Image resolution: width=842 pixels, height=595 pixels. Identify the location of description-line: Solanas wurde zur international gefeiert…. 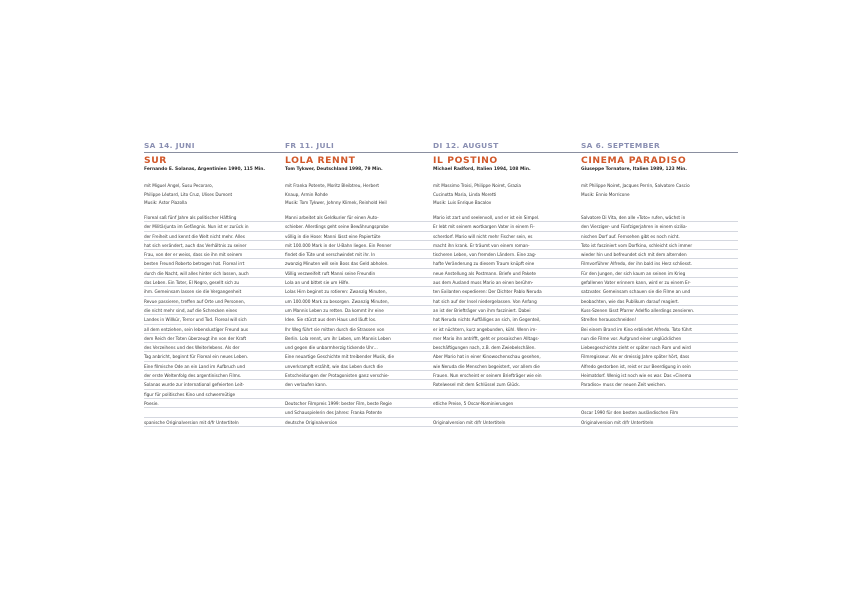
(219, 385).